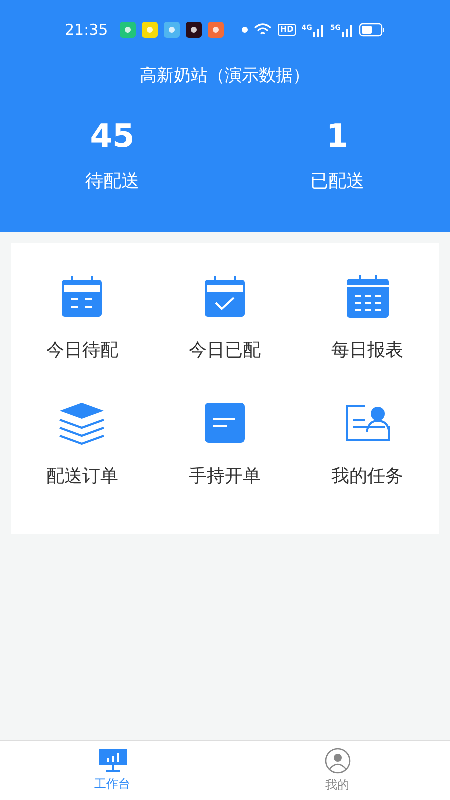 The image size is (450, 800). Describe the element at coordinates (225, 461) in the screenshot. I see `menu-item: 手持开单` at that location.